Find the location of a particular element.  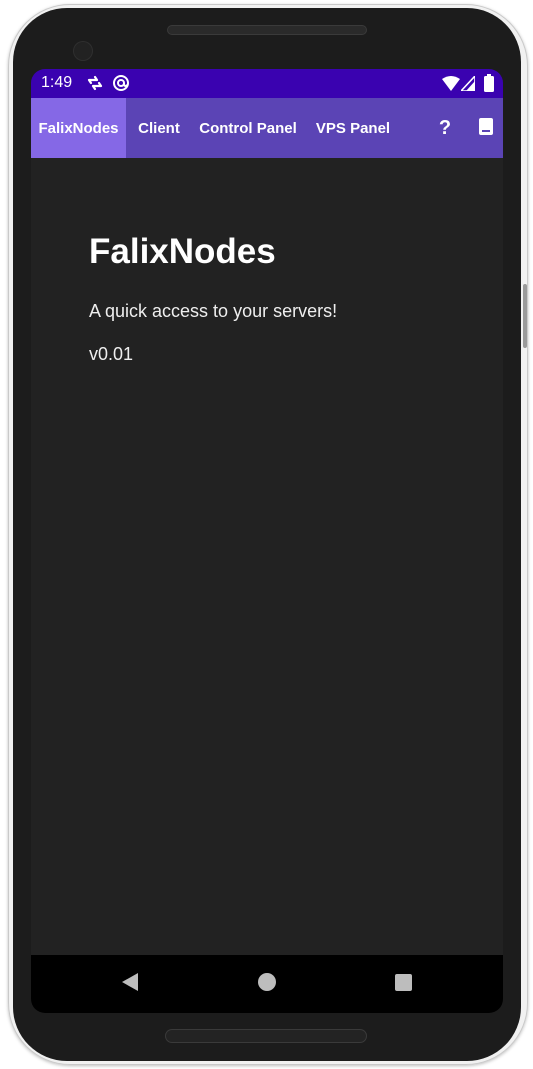

back-icon is located at coordinates (130, 984).